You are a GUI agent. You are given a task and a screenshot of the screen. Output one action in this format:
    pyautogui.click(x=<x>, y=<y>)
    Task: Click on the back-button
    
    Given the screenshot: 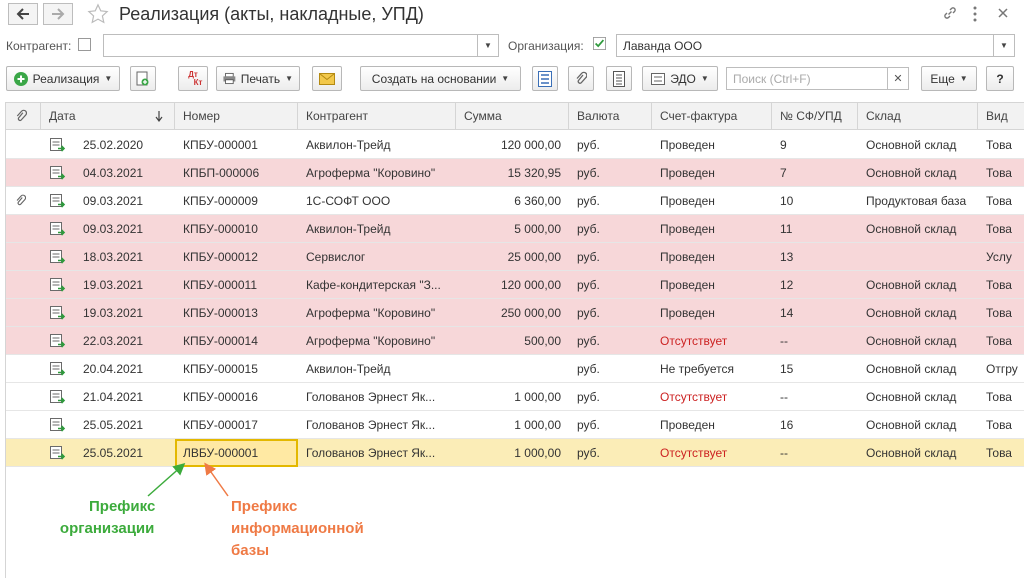 What is the action you would take?
    pyautogui.click(x=23, y=14)
    